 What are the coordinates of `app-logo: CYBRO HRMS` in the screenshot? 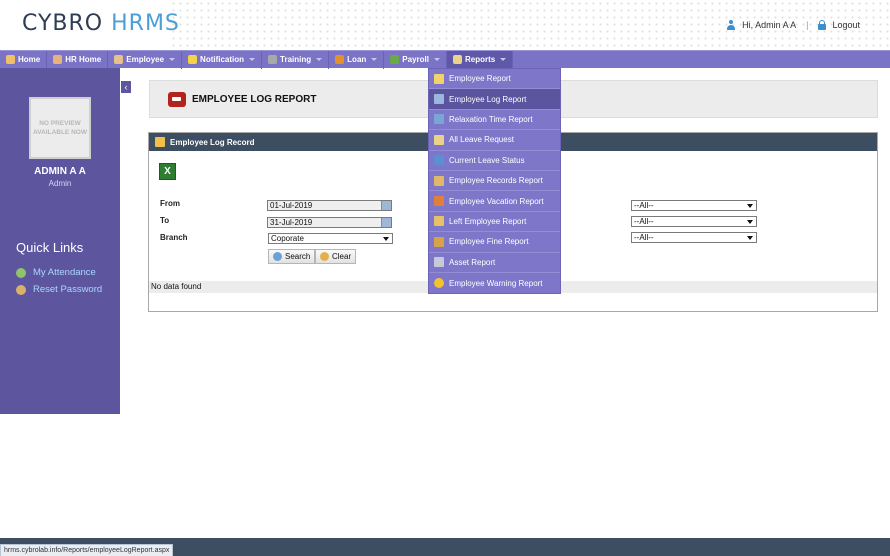 It's located at (101, 23).